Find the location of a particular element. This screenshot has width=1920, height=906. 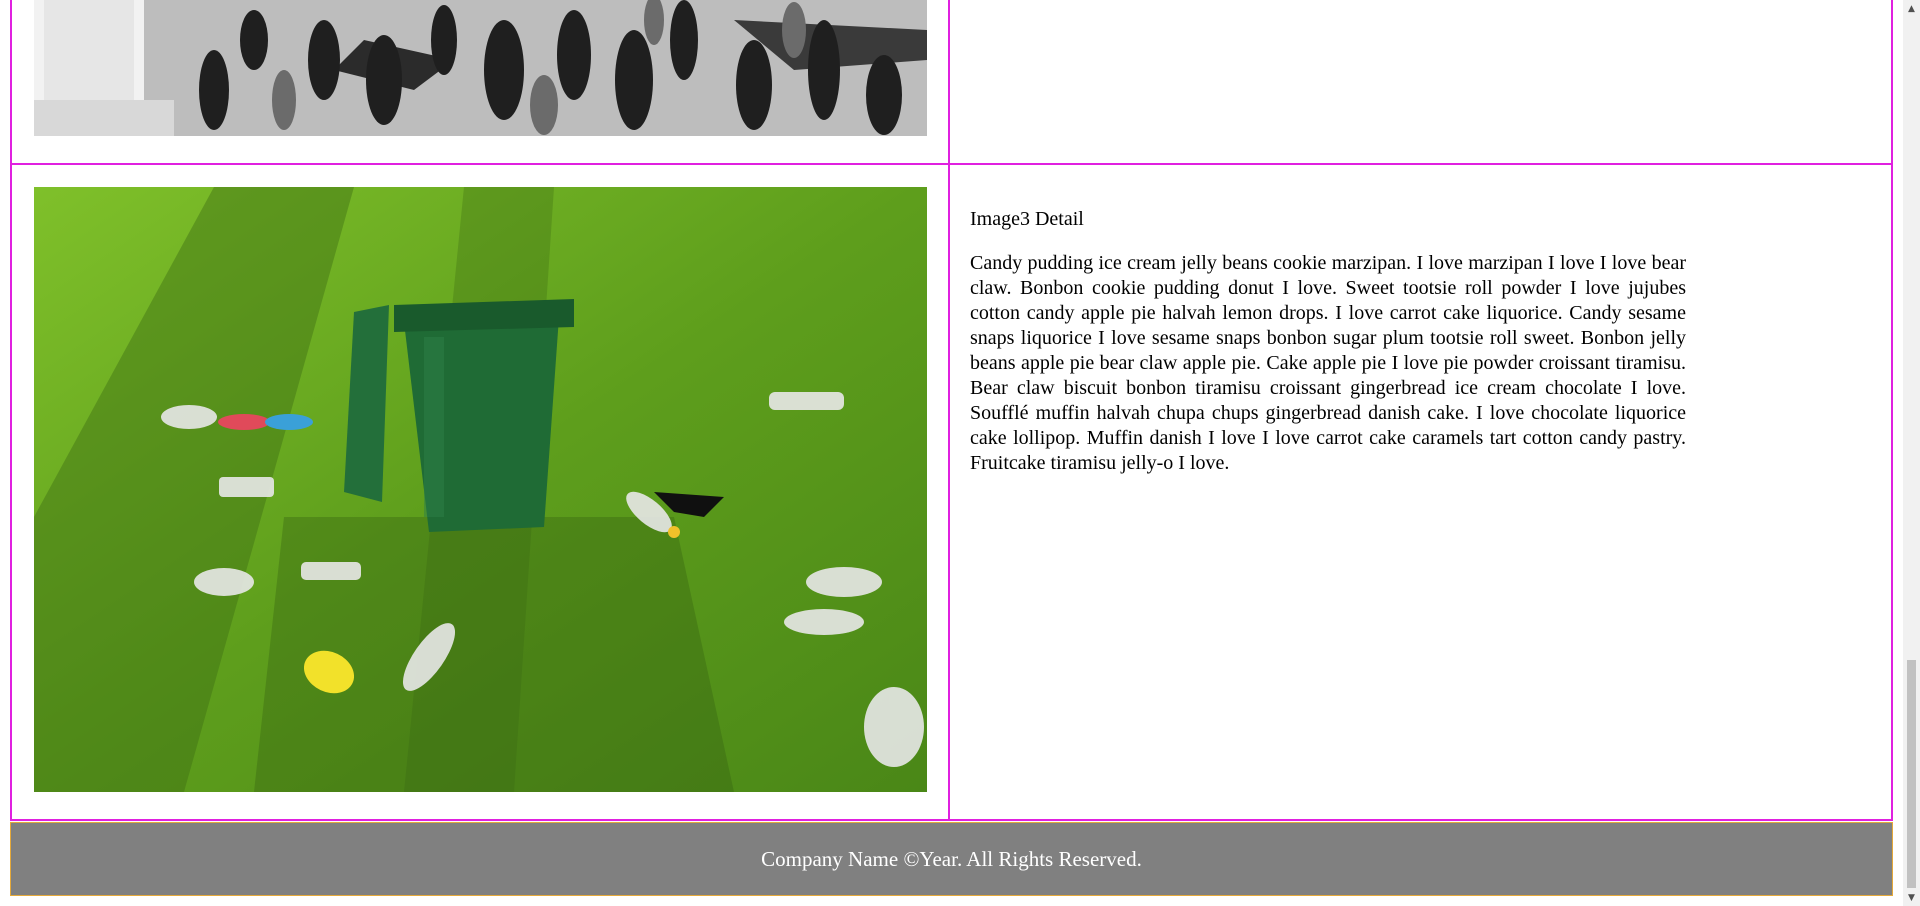

detail-cell-empty is located at coordinates (1421, 81).